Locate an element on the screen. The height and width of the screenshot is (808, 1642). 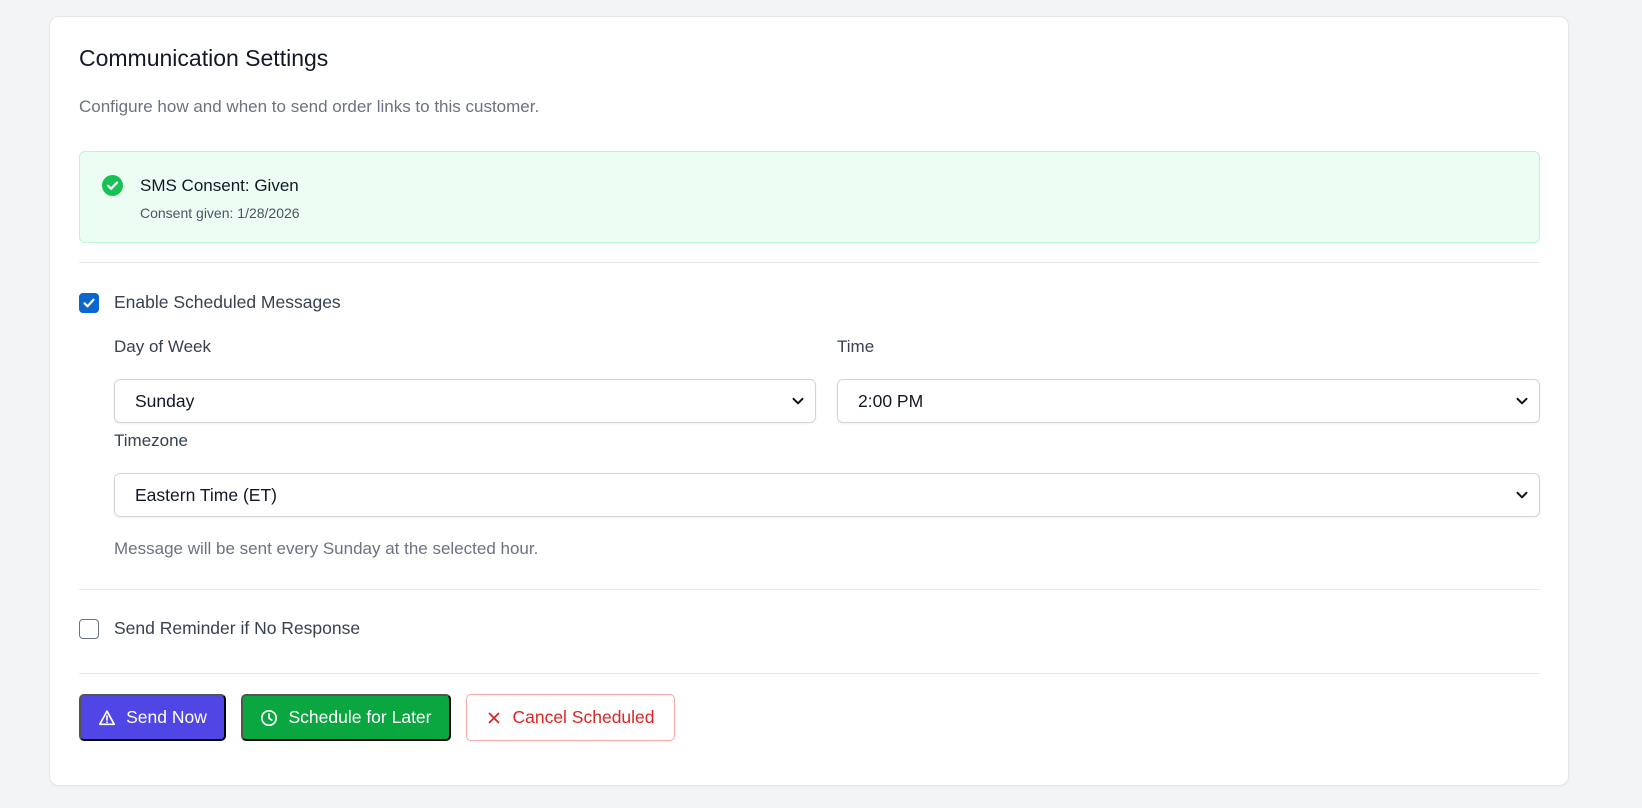
send-now-label: Send Now is located at coordinates (166, 717).